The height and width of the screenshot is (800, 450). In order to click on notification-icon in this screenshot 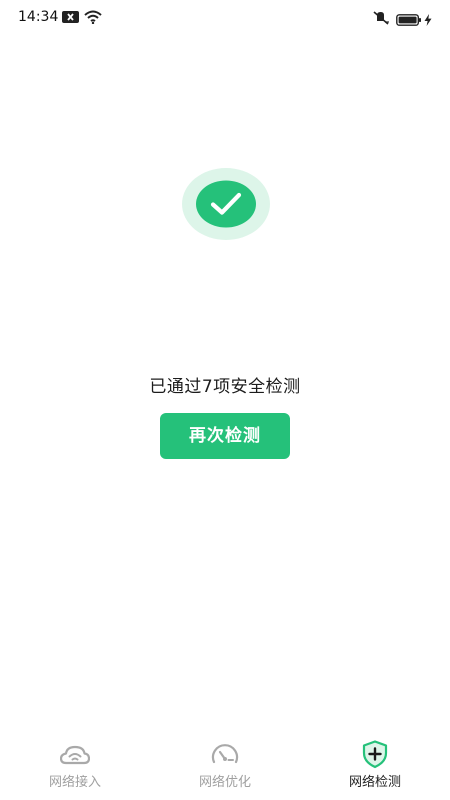, I will do `click(70, 17)`.